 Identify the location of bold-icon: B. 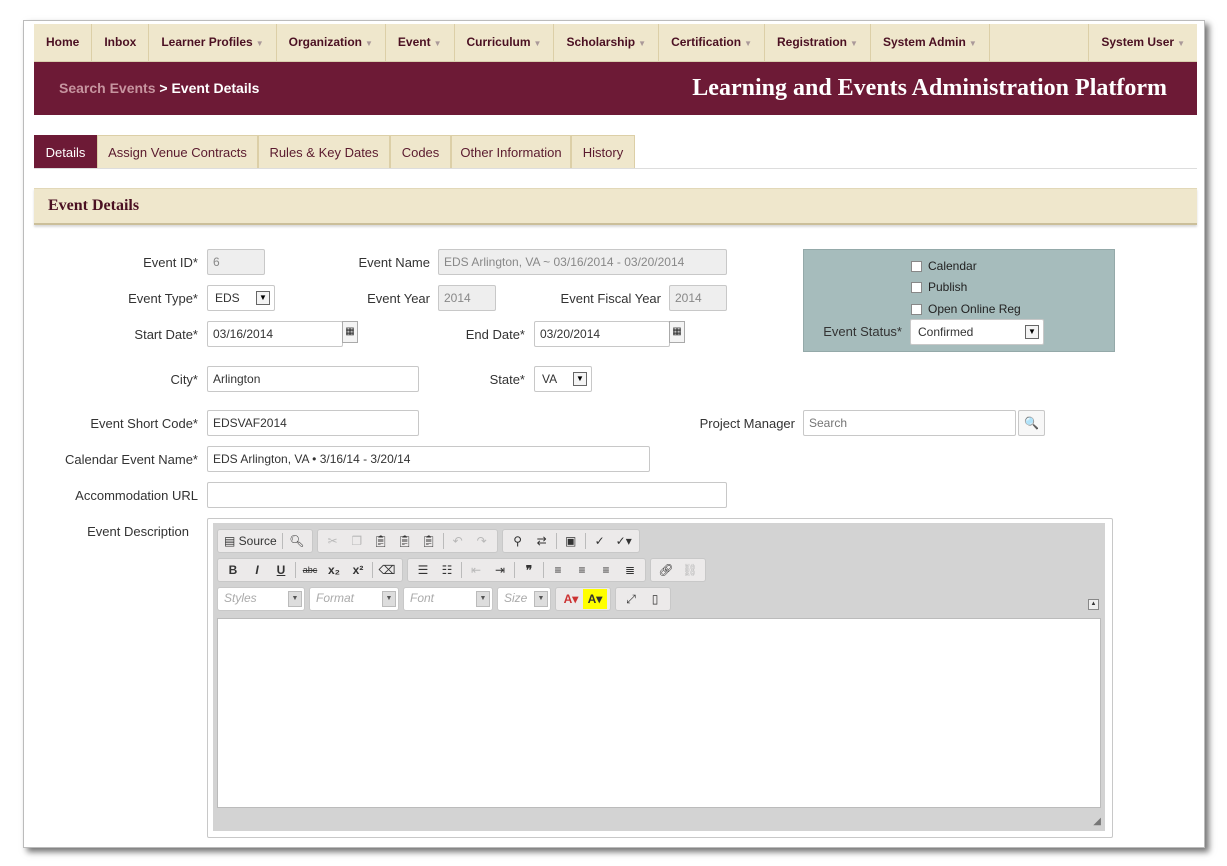
(233, 570).